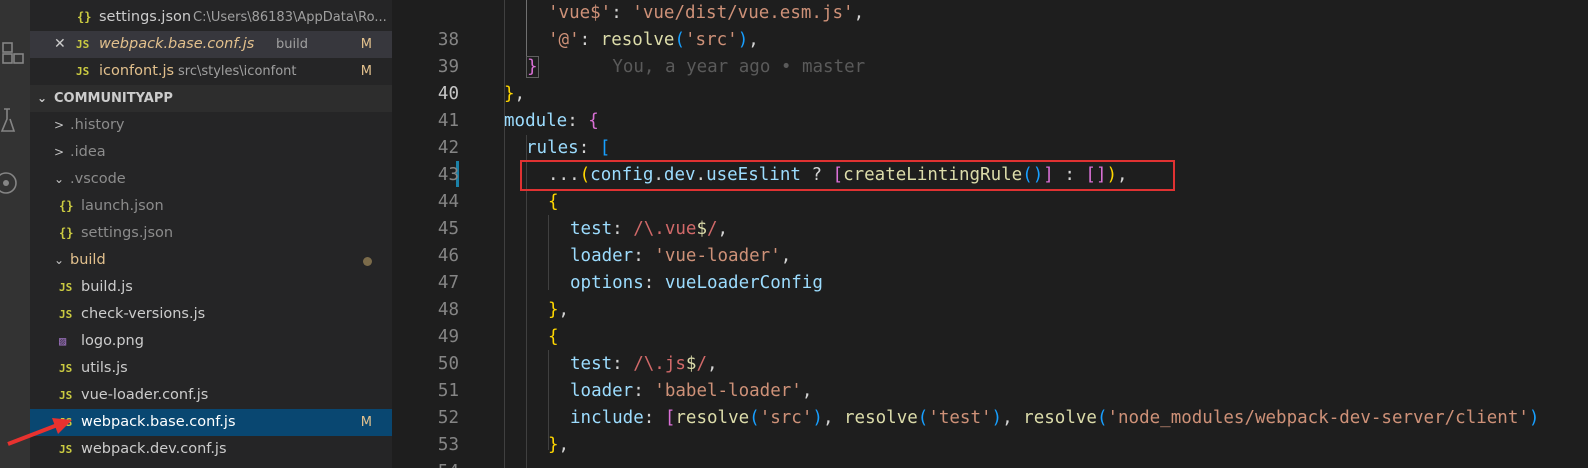  I want to click on token: '@', so click(564, 40).